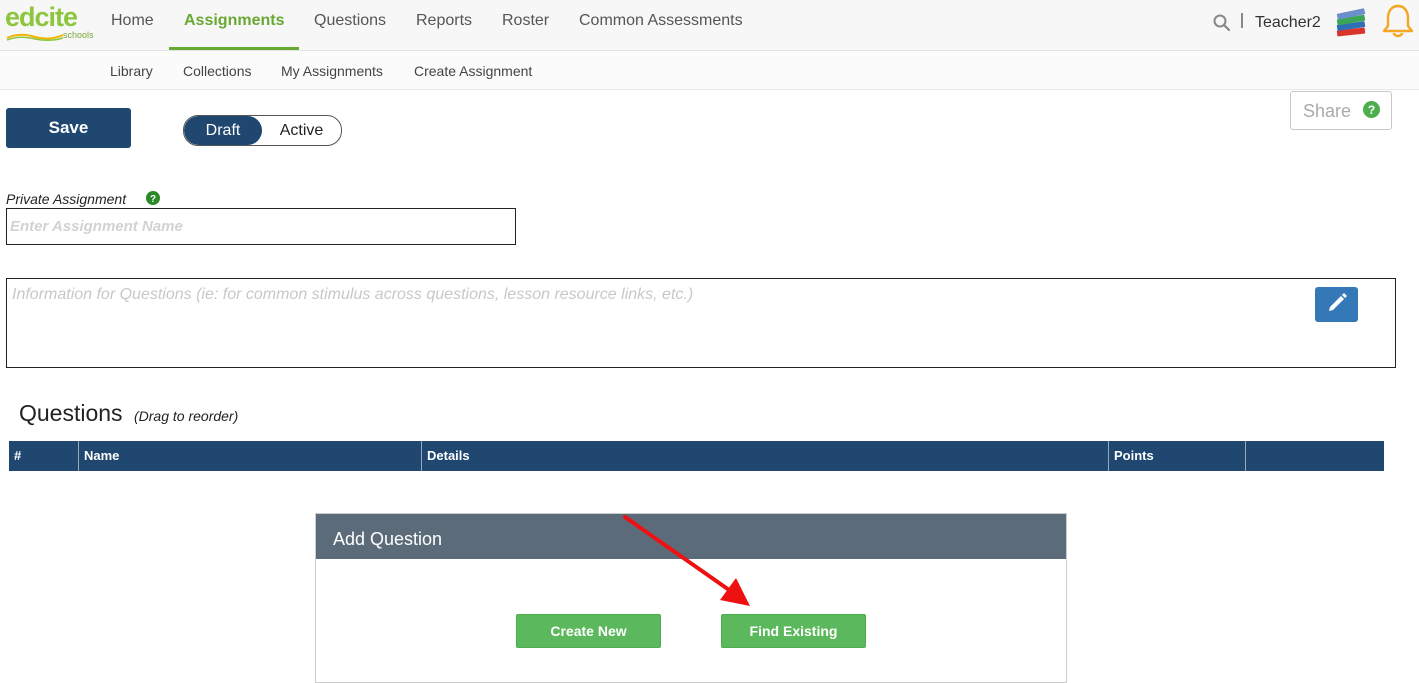 This screenshot has width=1419, height=683. I want to click on pencil-icon, so click(1338, 302).